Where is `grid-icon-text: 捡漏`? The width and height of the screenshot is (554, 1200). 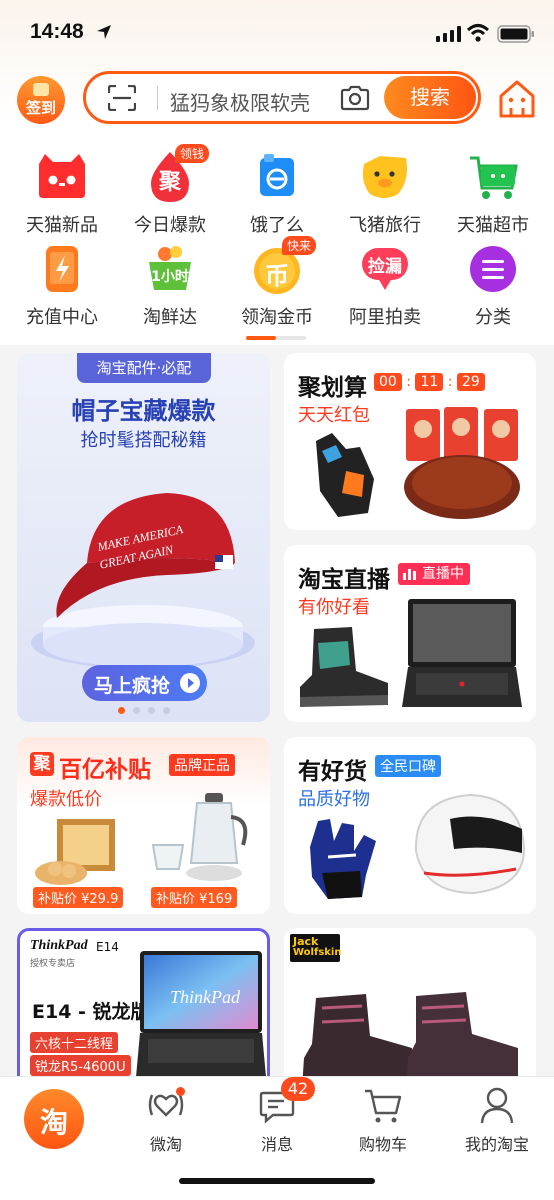 grid-icon-text: 捡漏 is located at coordinates (385, 267).